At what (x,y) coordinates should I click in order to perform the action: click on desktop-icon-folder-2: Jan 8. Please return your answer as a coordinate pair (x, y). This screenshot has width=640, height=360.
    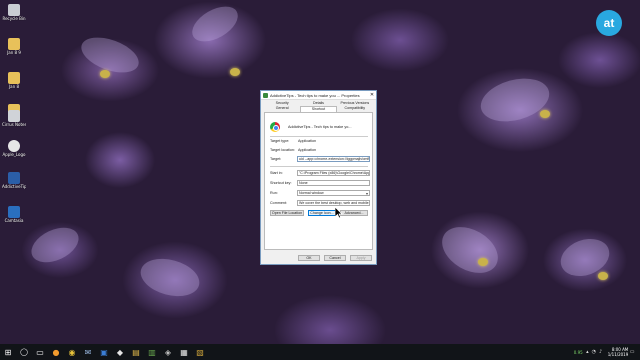
    Looking at the image, I should click on (14, 80).